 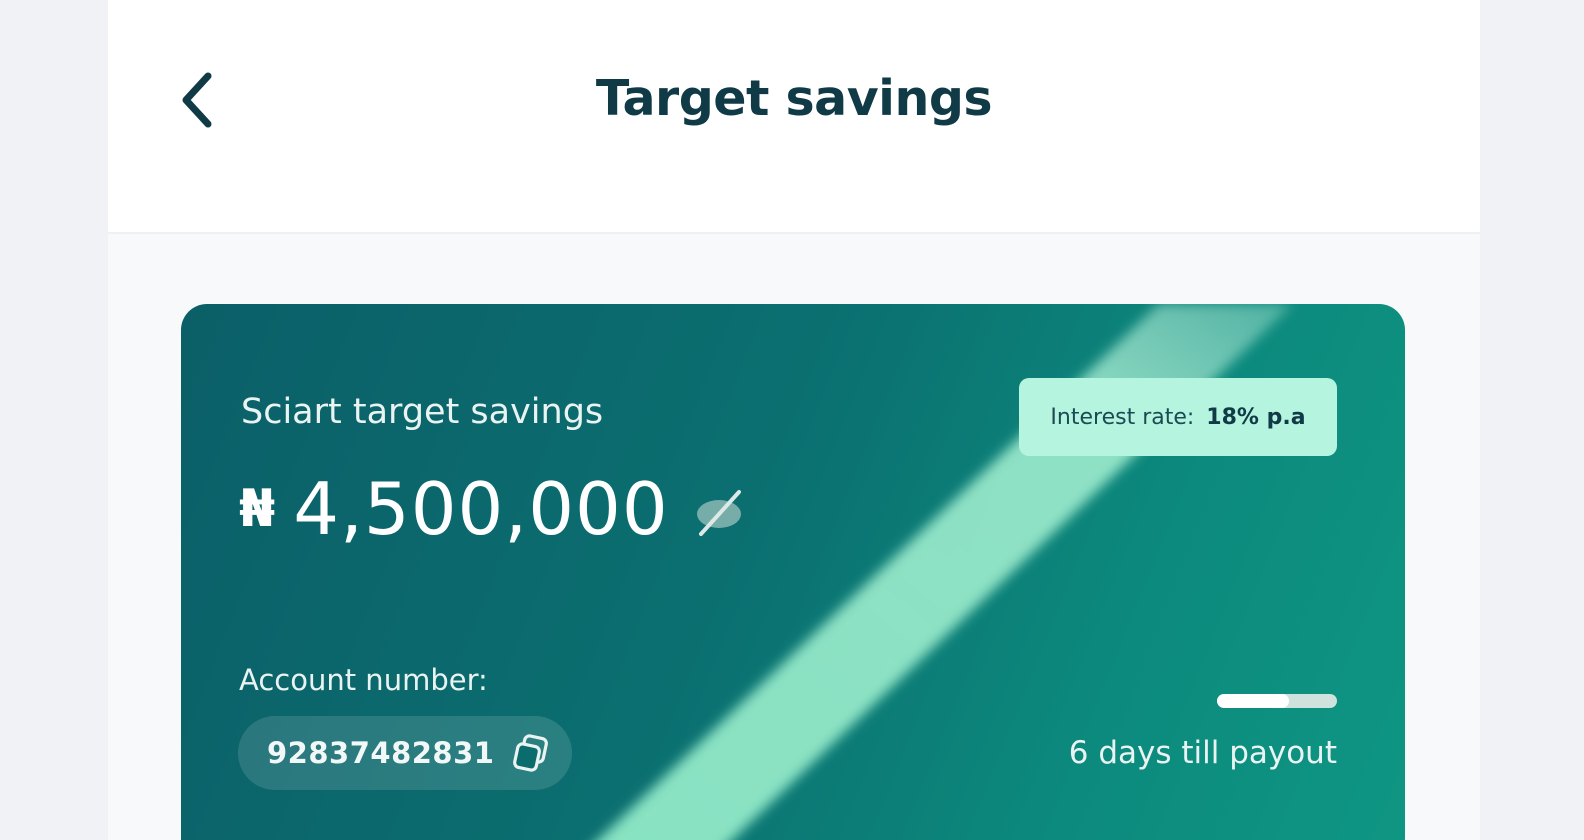 What do you see at coordinates (422, 412) in the screenshot?
I see `savings-plan-name: Sciart target savings` at bounding box center [422, 412].